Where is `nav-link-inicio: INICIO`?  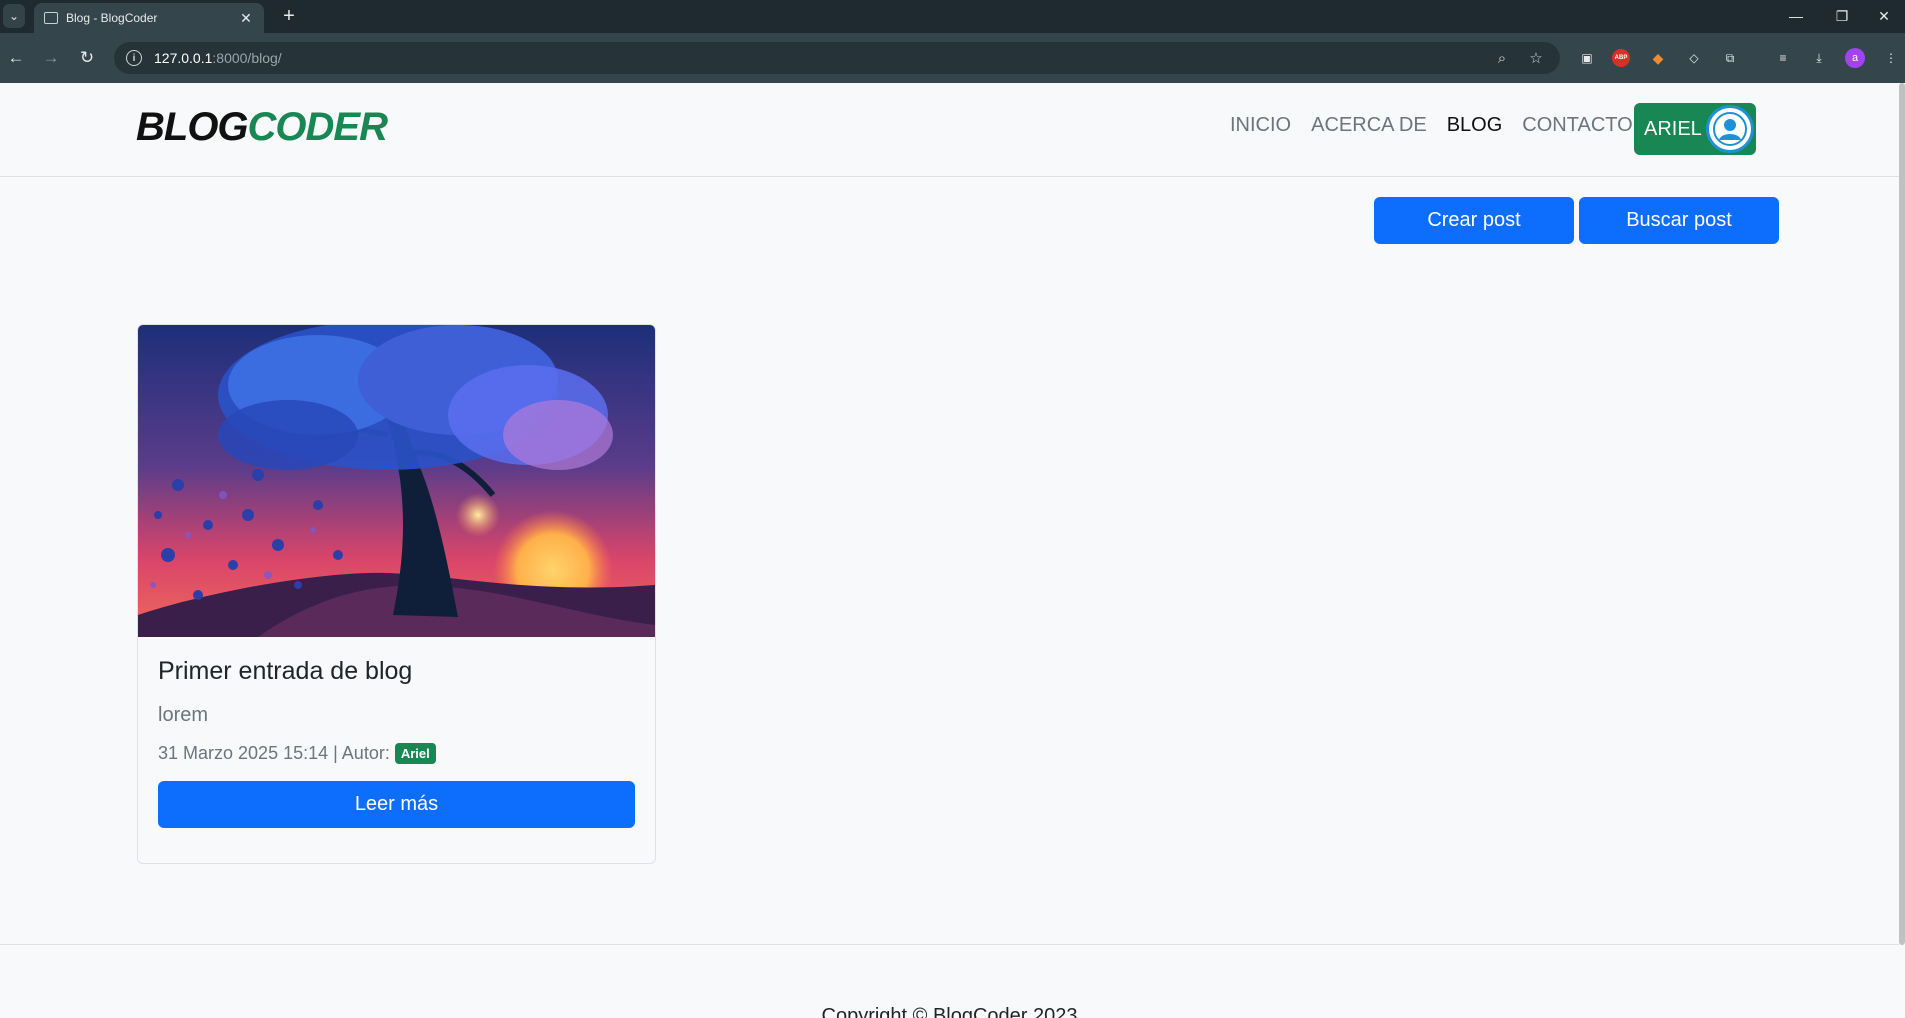 nav-link-inicio: INICIO is located at coordinates (1260, 125).